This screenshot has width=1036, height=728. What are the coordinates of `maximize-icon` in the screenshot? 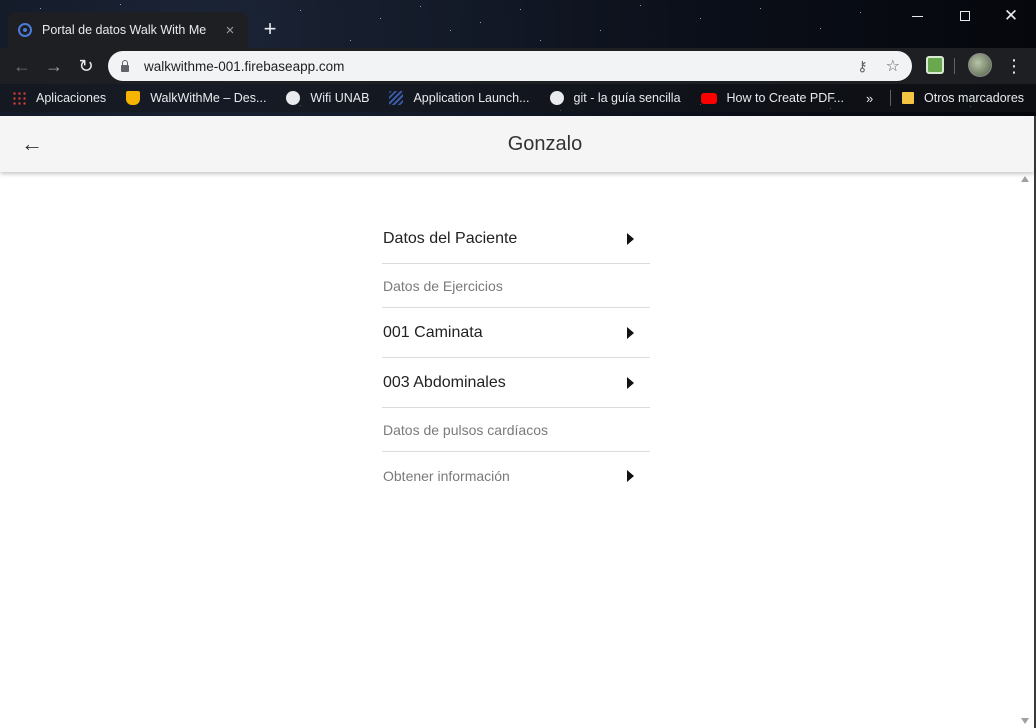 It's located at (965, 16).